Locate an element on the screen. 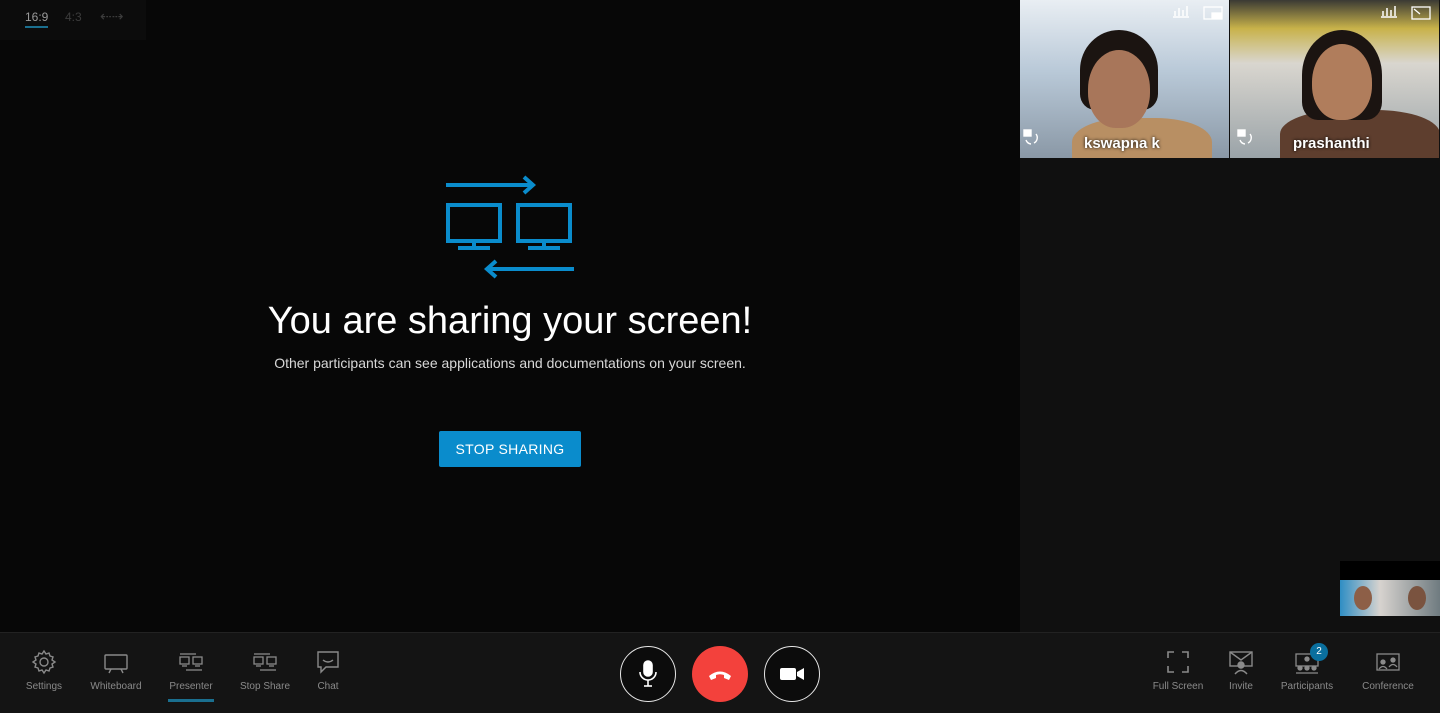 The image size is (1440, 713). hang-up-button is located at coordinates (720, 674).